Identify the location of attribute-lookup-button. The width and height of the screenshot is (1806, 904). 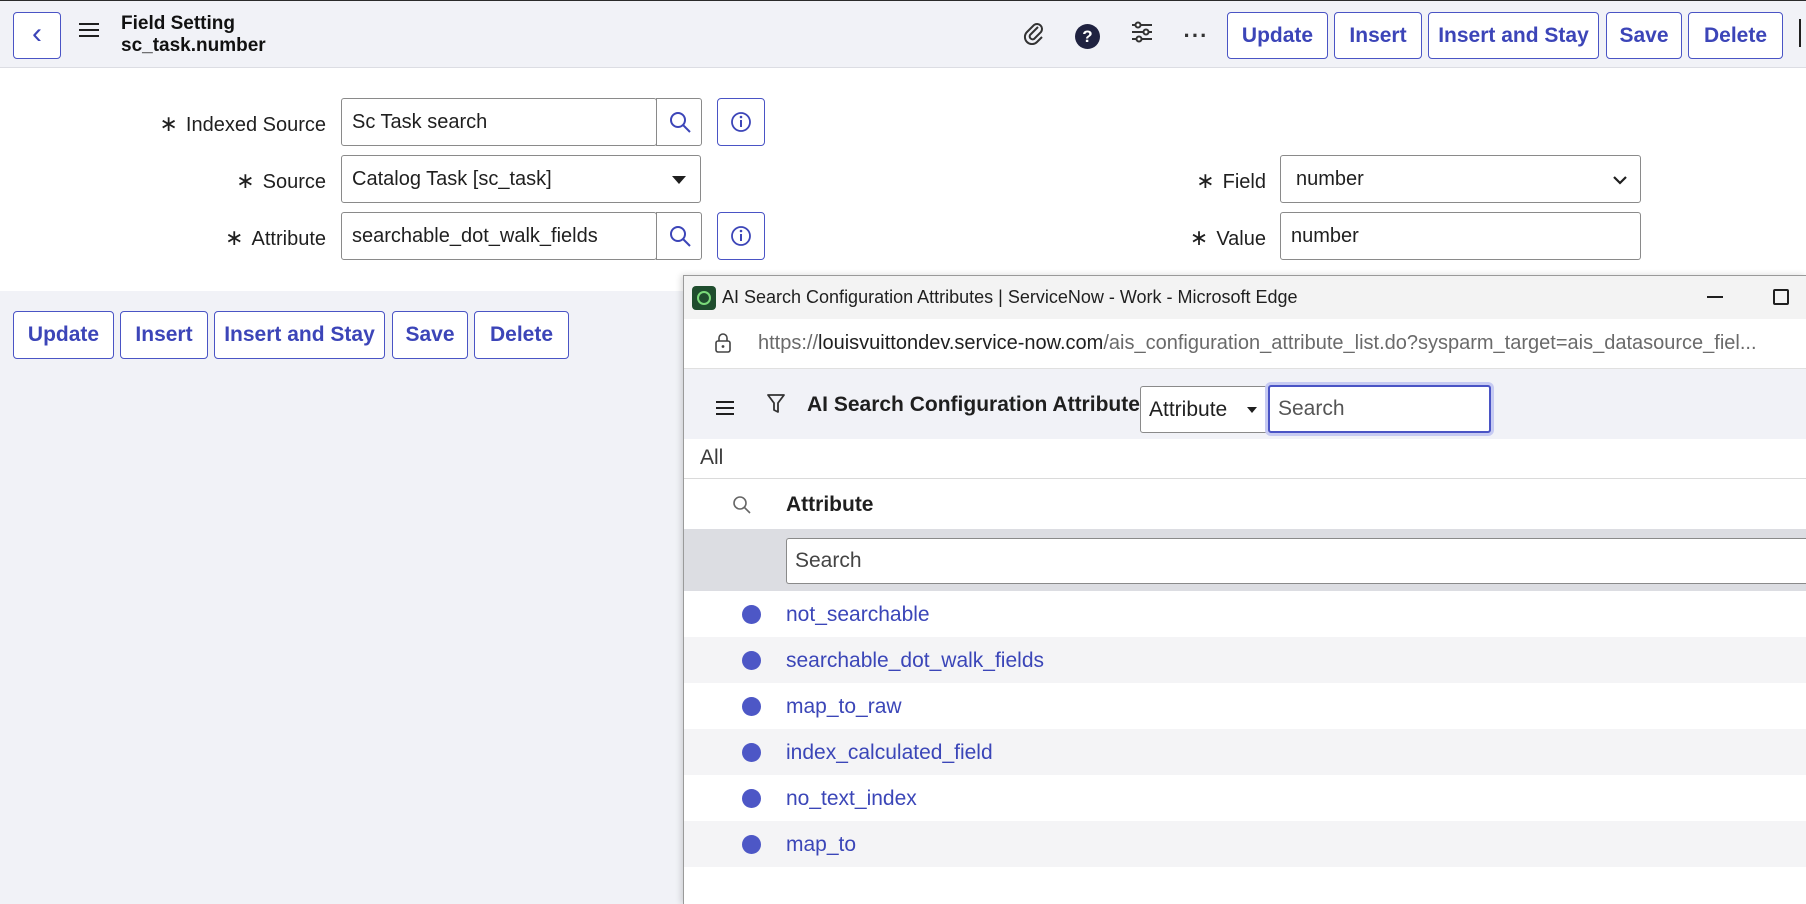
(679, 236).